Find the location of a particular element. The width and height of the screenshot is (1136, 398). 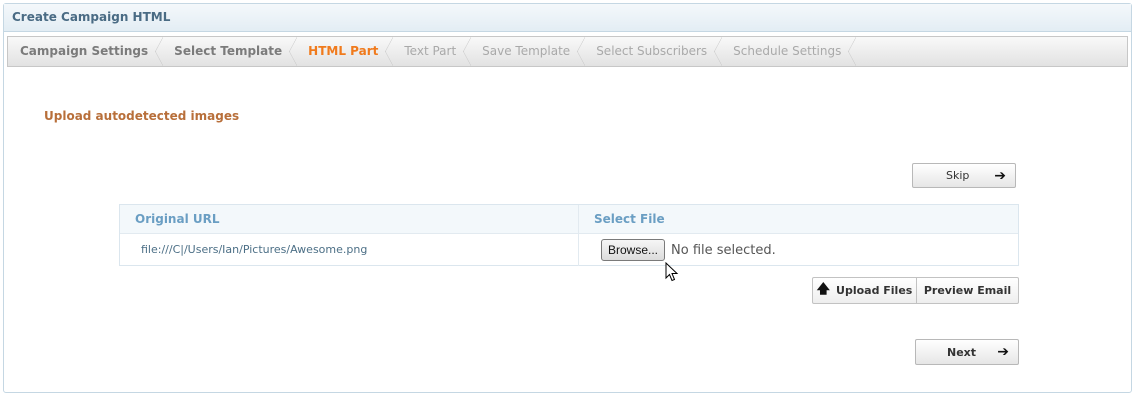

next-button: Next ➔ is located at coordinates (967, 352).